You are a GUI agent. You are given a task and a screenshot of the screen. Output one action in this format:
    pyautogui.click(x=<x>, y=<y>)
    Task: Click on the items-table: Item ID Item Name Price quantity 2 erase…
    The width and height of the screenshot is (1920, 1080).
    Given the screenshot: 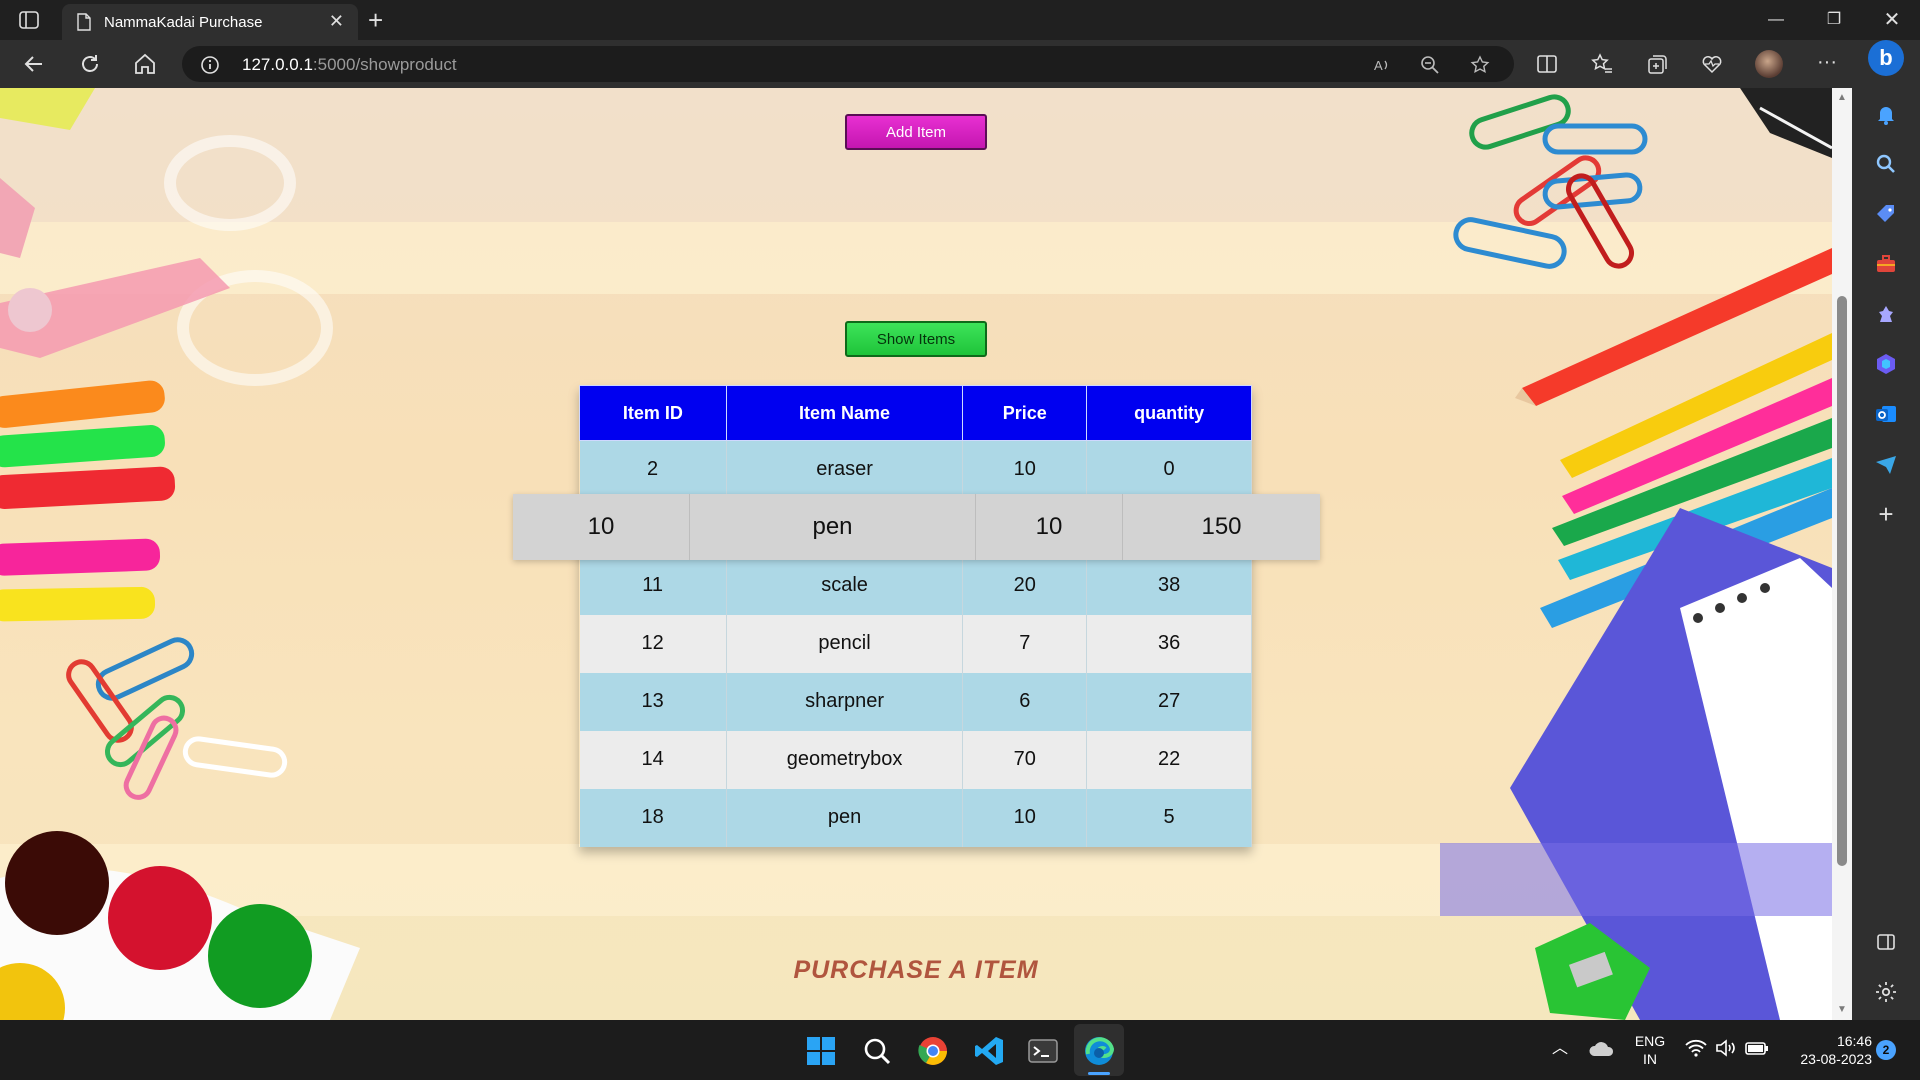 What is the action you would take?
    pyautogui.click(x=915, y=616)
    